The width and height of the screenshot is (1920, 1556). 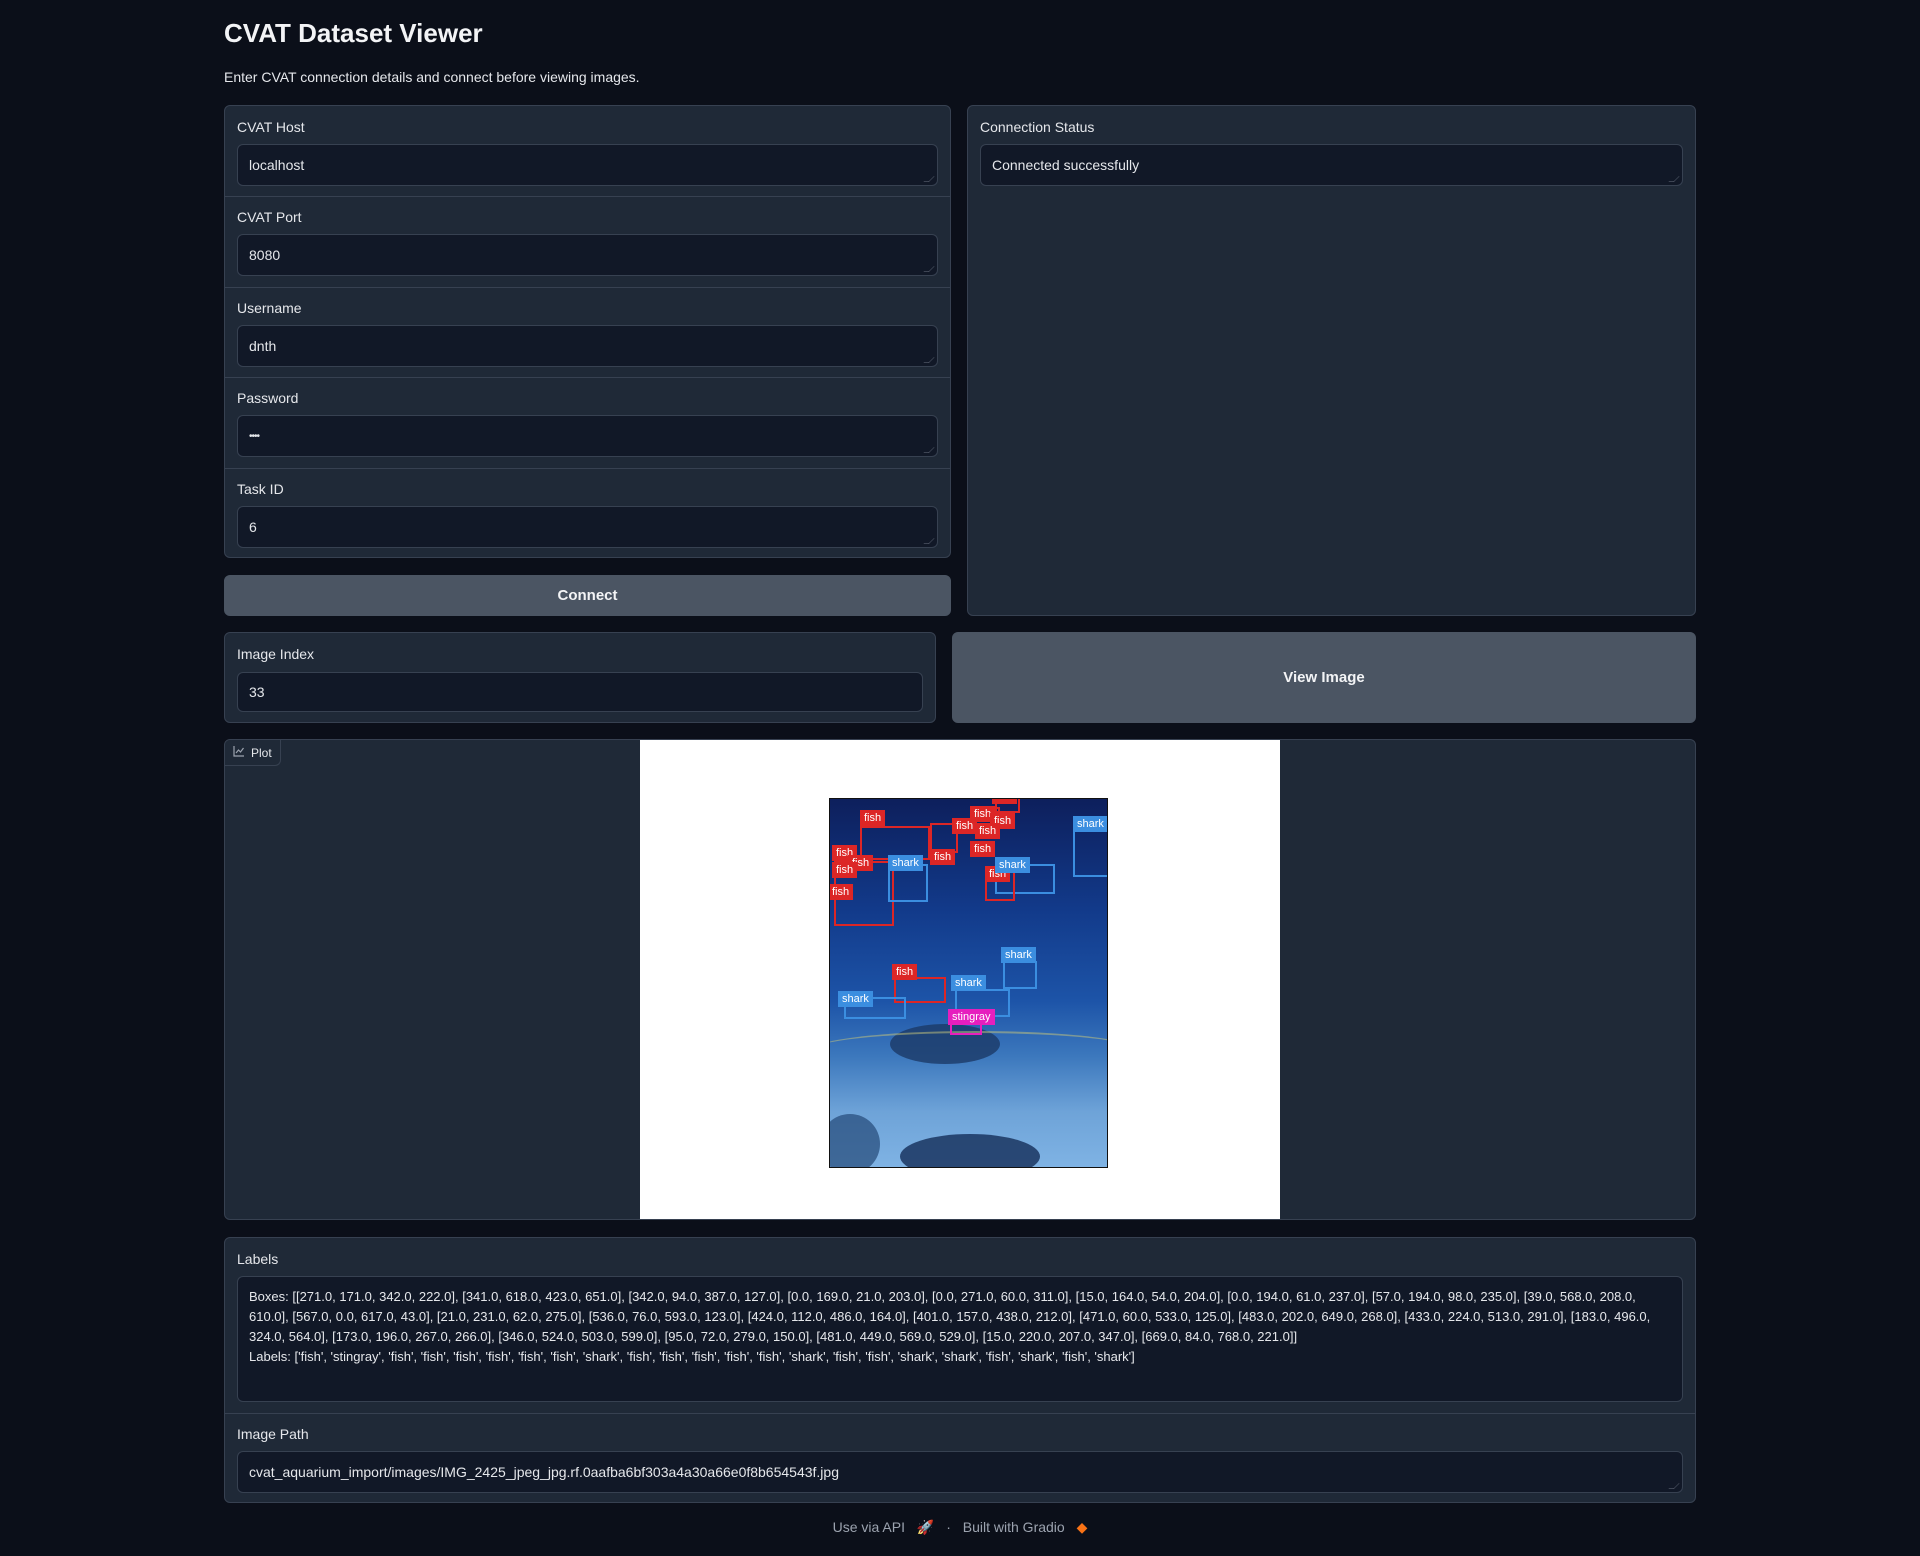 What do you see at coordinates (869, 1527) in the screenshot?
I see `use-via-api-link: Use via API` at bounding box center [869, 1527].